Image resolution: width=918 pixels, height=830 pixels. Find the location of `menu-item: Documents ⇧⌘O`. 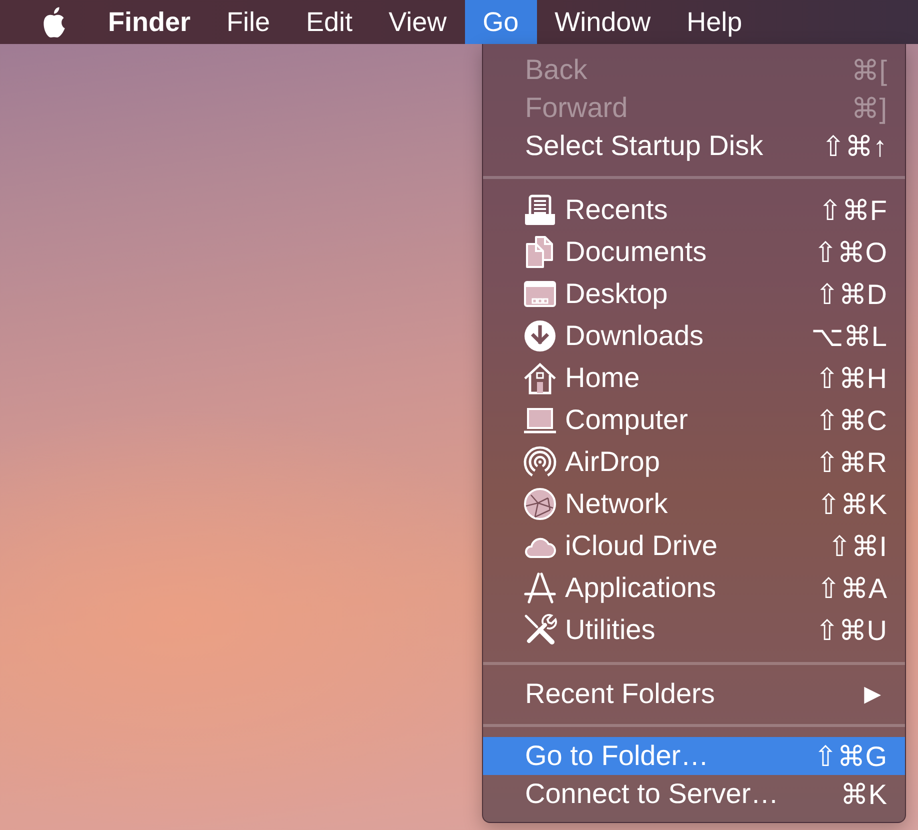

menu-item: Documents ⇧⌘O is located at coordinates (694, 252).